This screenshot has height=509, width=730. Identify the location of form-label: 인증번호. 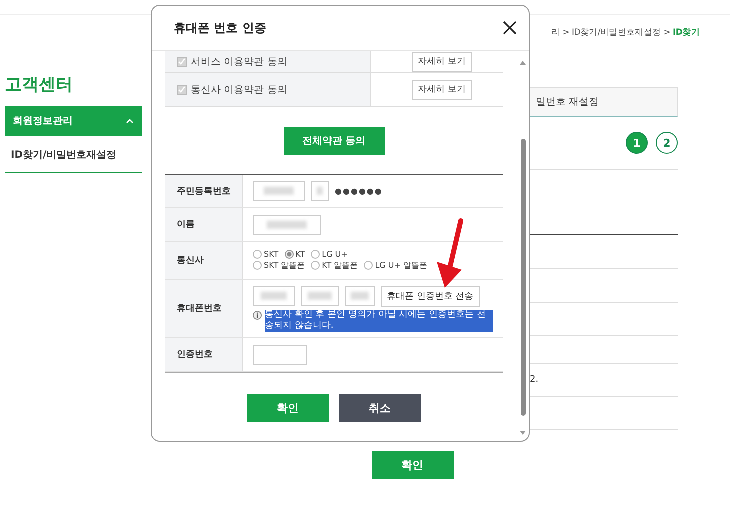
(204, 354).